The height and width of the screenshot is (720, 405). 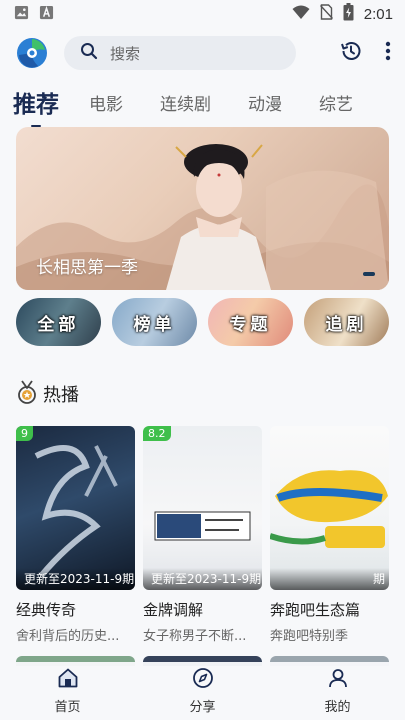 I want to click on nav-home-label: 首页, so click(x=67, y=707).